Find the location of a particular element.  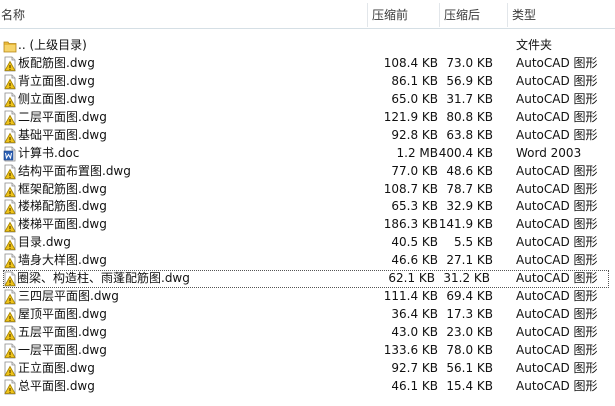

file-name: 三四层平面图.dwg is located at coordinates (68, 296).